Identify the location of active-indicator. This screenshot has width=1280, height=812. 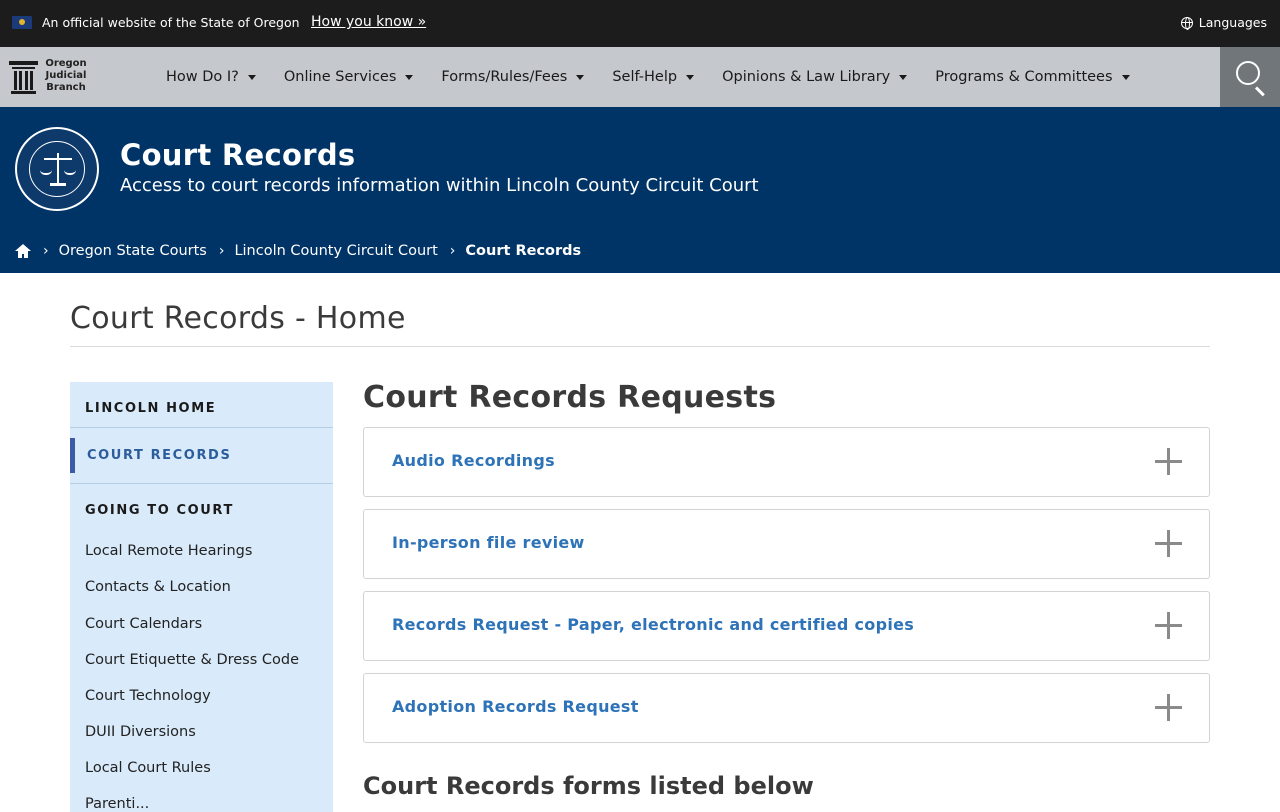
(72, 455).